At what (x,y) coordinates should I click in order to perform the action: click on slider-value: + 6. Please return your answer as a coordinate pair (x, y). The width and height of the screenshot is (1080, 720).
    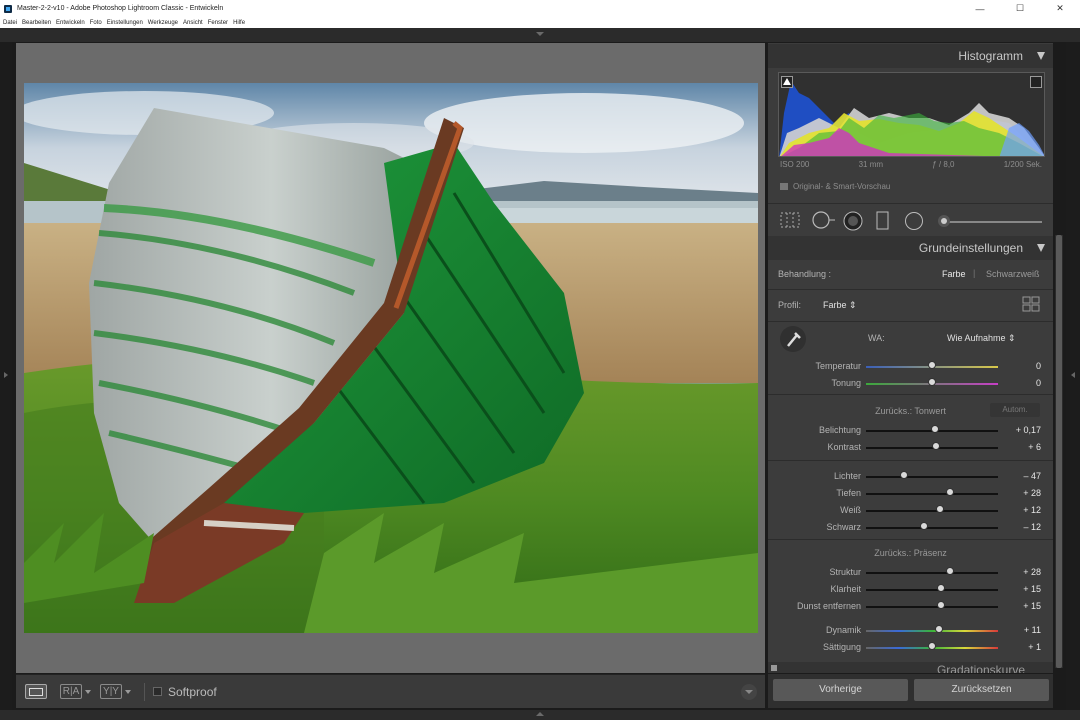
    Looking at the image, I should click on (1034, 447).